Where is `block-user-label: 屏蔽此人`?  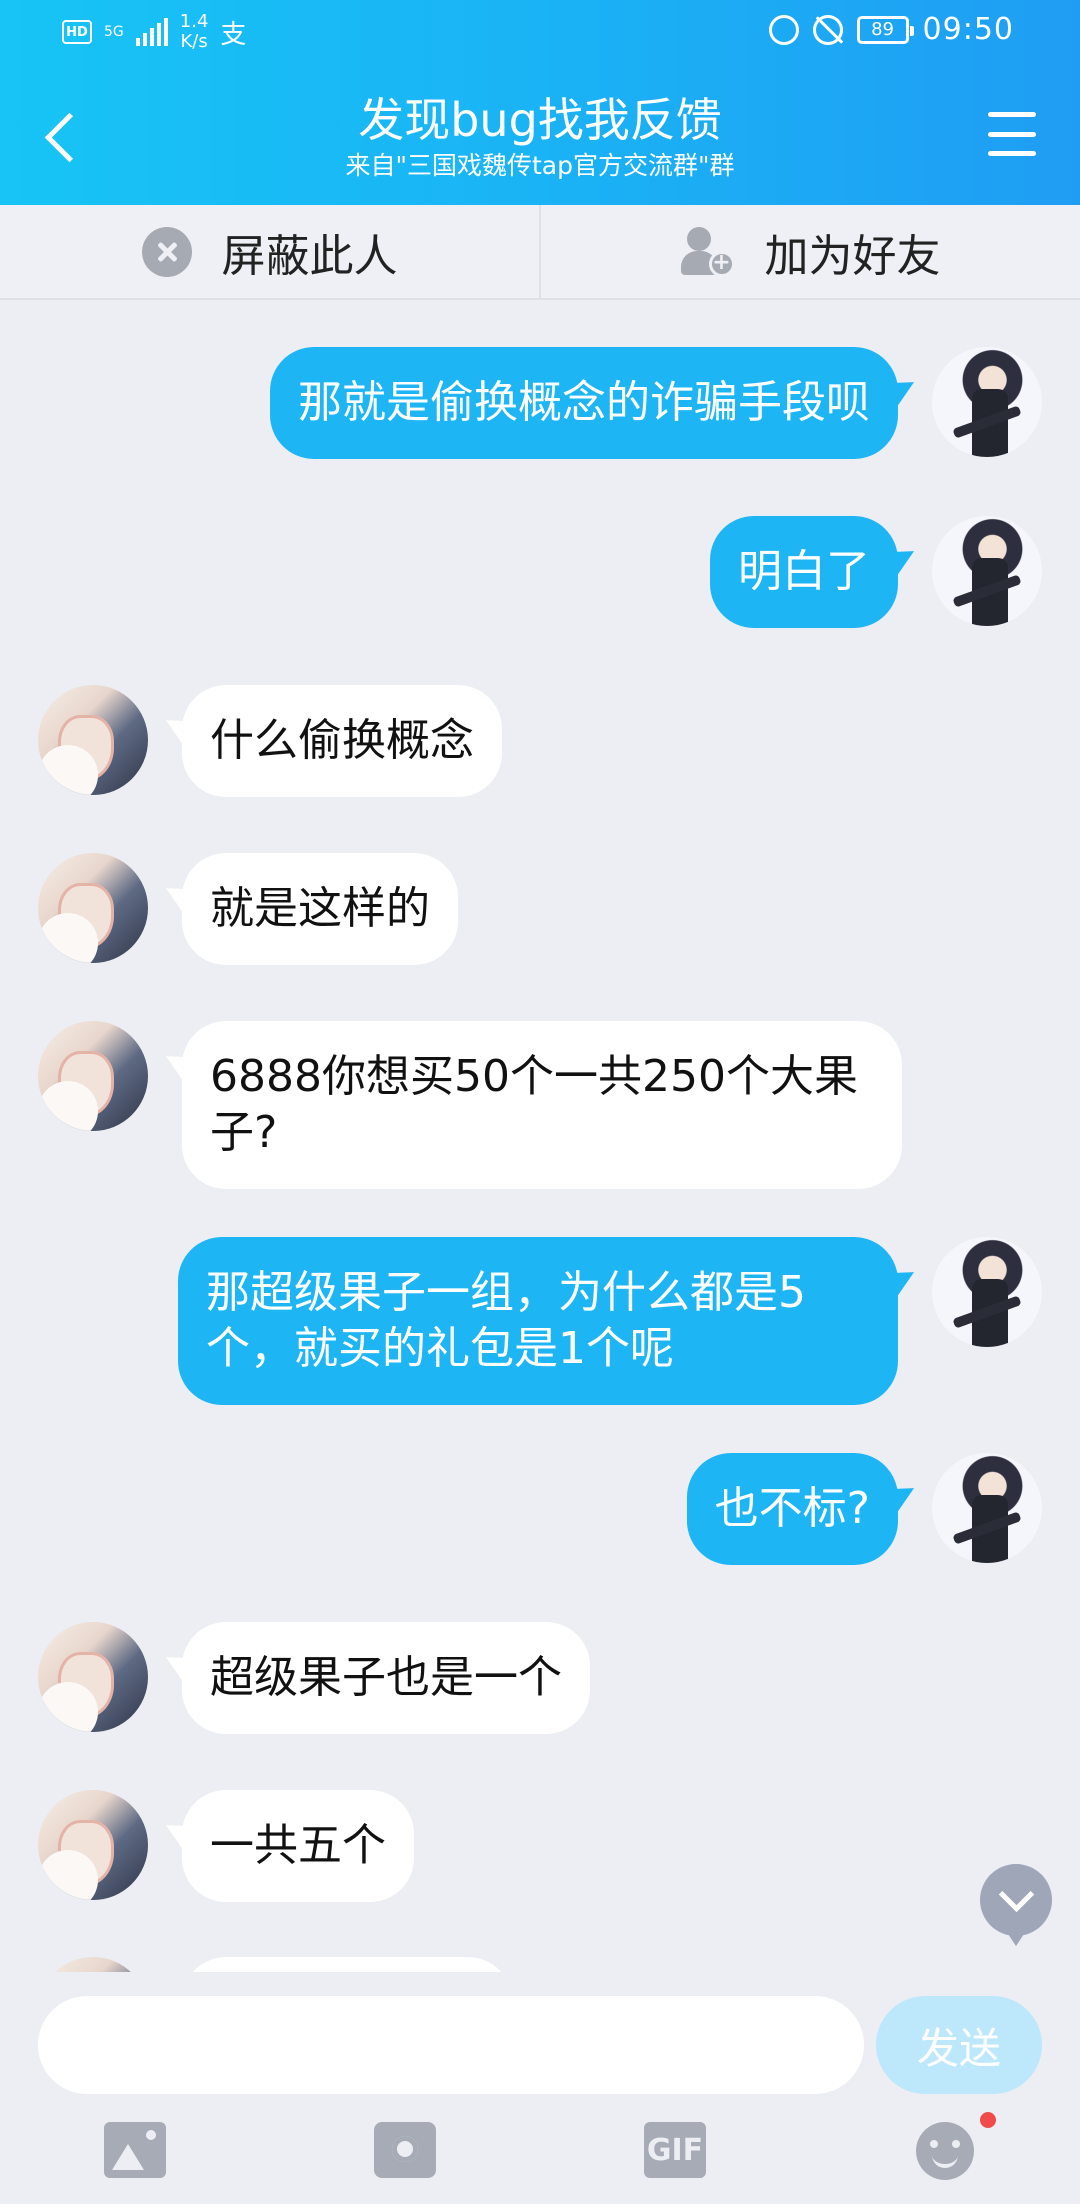
block-user-label: 屏蔽此人 is located at coordinates (309, 256).